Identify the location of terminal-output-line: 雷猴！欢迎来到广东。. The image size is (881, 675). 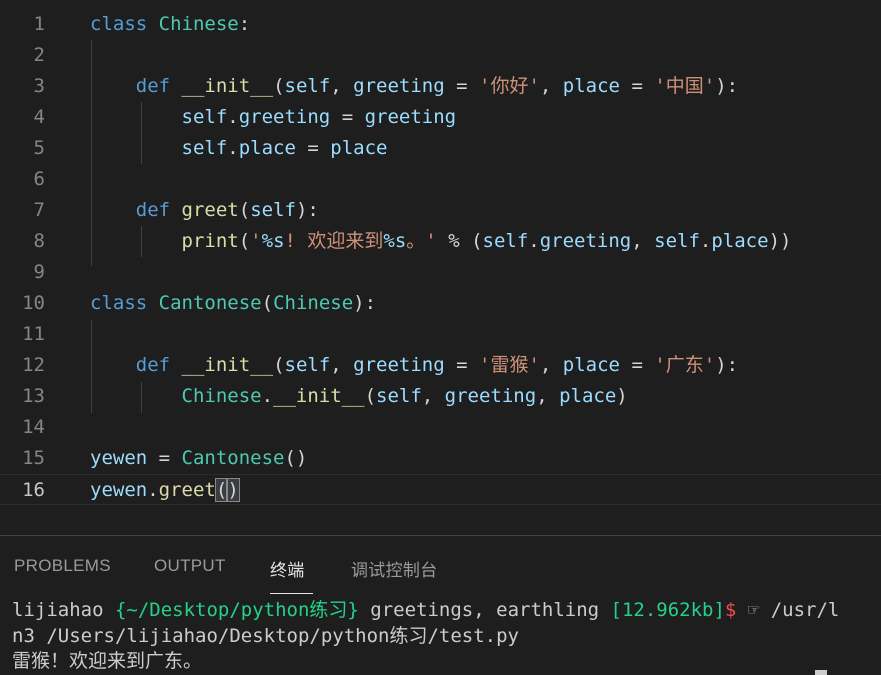
(107, 661).